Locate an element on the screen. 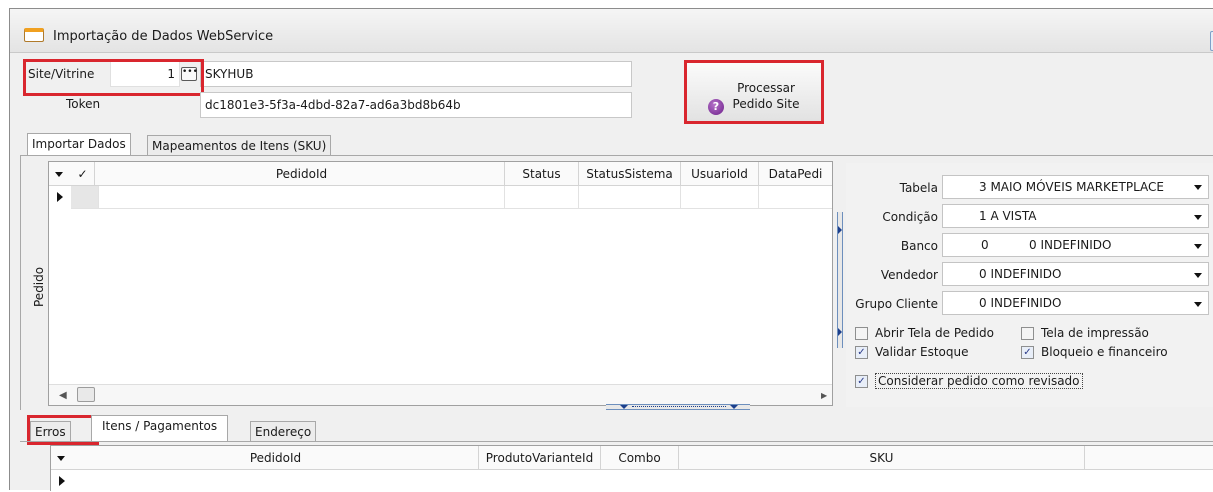 The height and width of the screenshot is (492, 1213). highlight-process-box is located at coordinates (754, 92).